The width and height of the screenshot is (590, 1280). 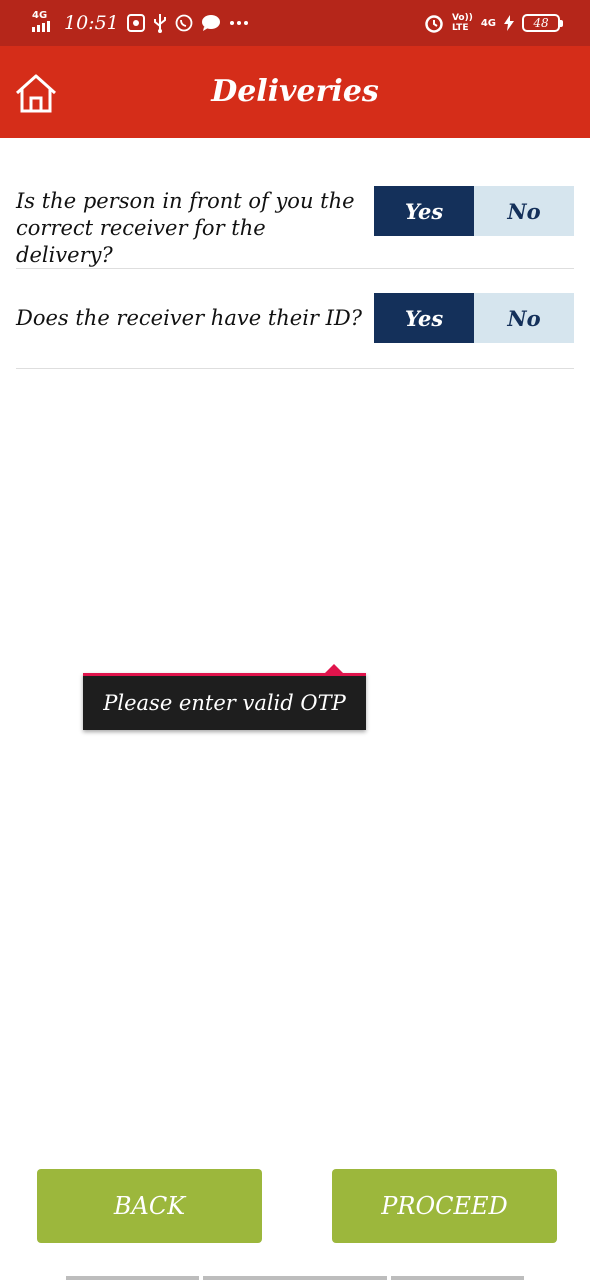 What do you see at coordinates (189, 318) in the screenshot?
I see `question-text: Does the receiver have their ID?` at bounding box center [189, 318].